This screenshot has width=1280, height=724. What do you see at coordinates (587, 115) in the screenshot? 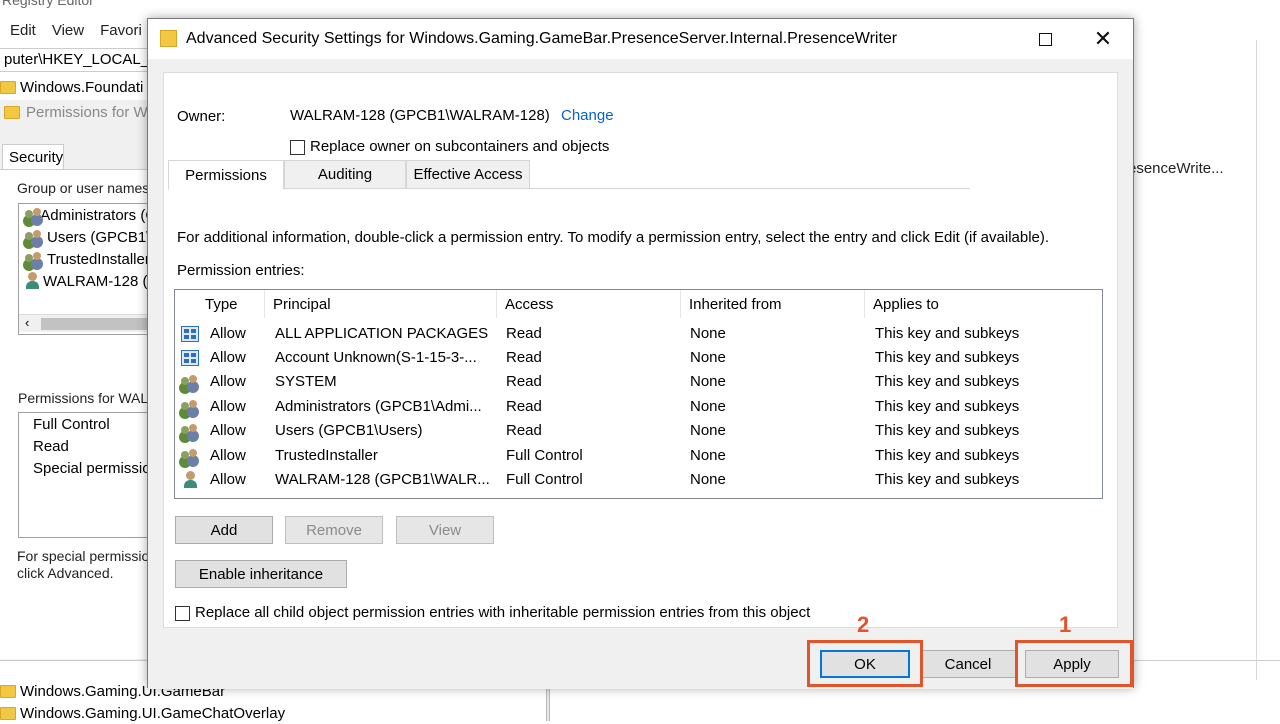
I see `change-owner-link: Change` at bounding box center [587, 115].